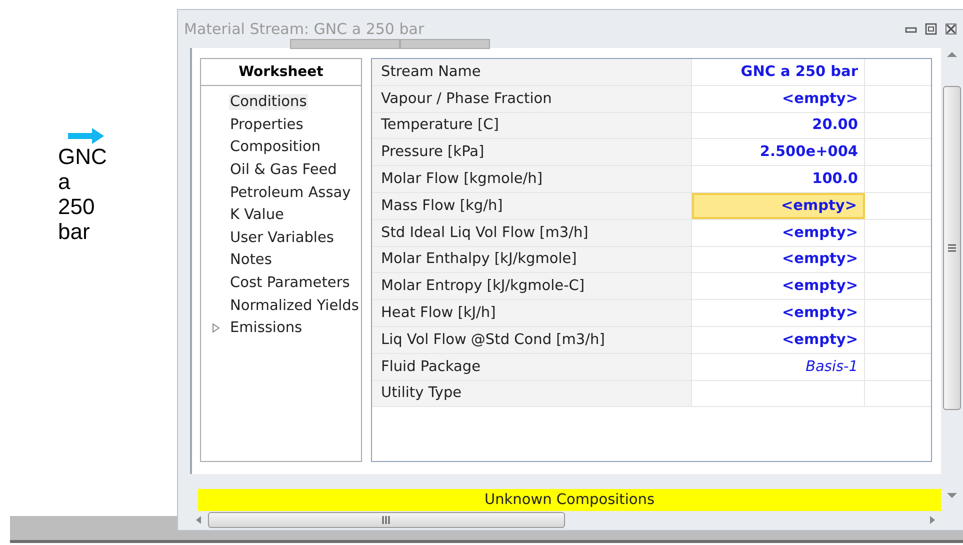  Describe the element at coordinates (86, 136) in the screenshot. I see `stream-arrow-icon` at that location.